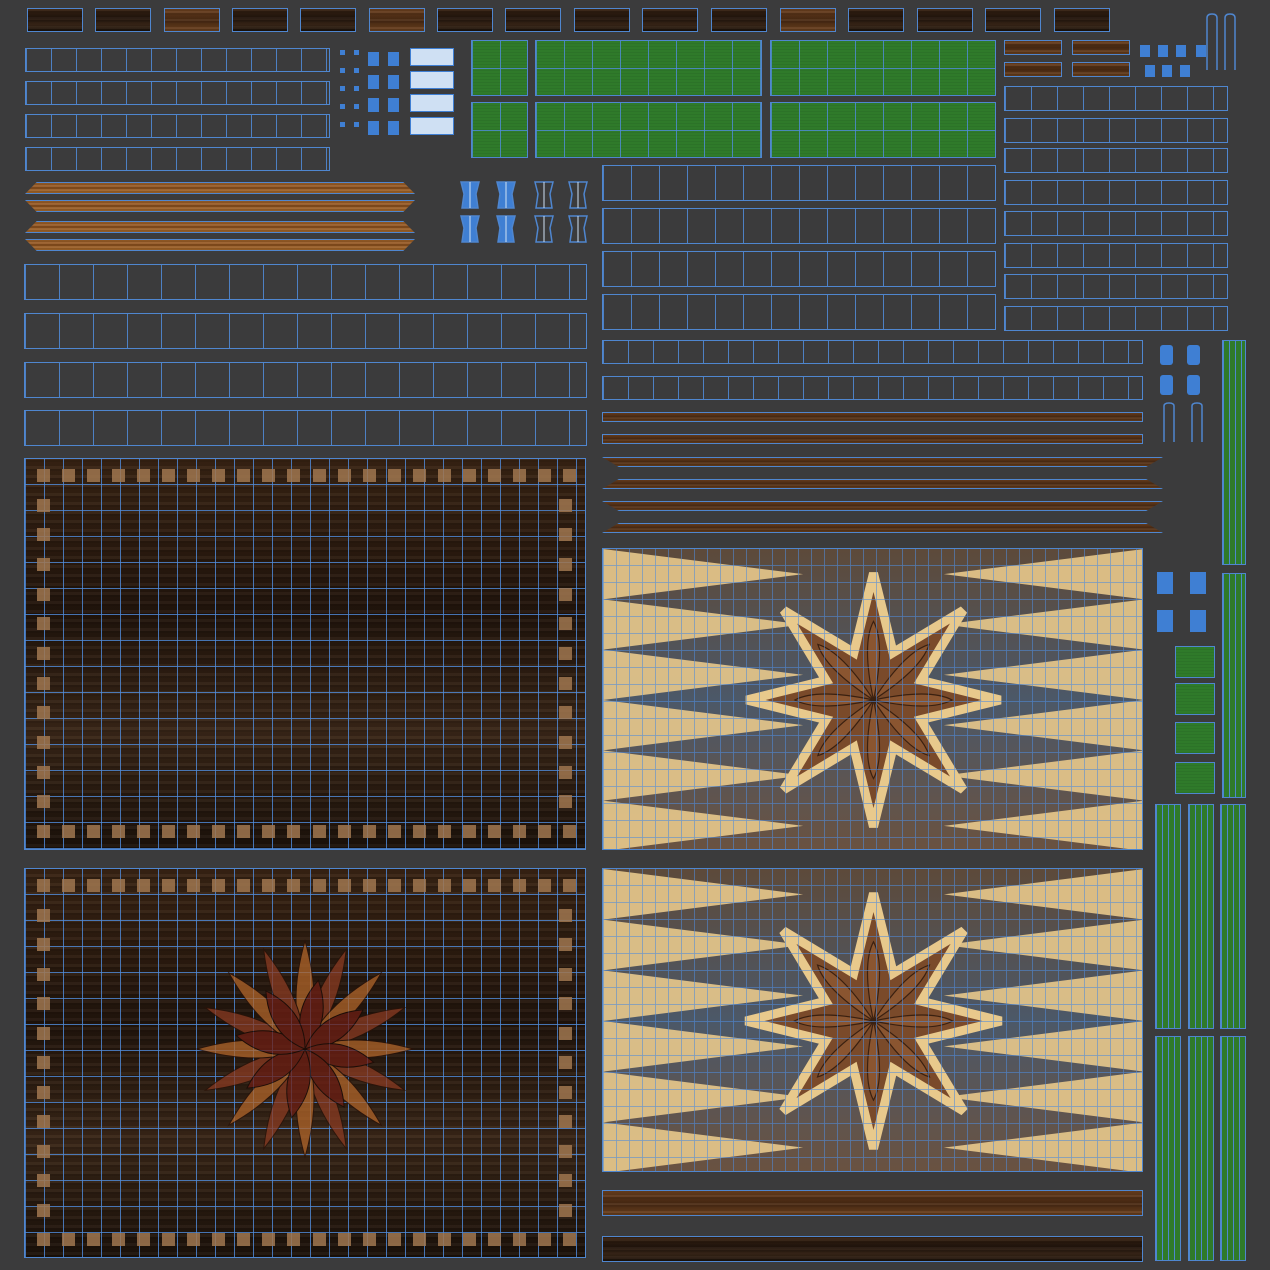 The width and height of the screenshot is (1270, 1270). Describe the element at coordinates (872, 1020) in the screenshot. I see `board-inlay` at that location.